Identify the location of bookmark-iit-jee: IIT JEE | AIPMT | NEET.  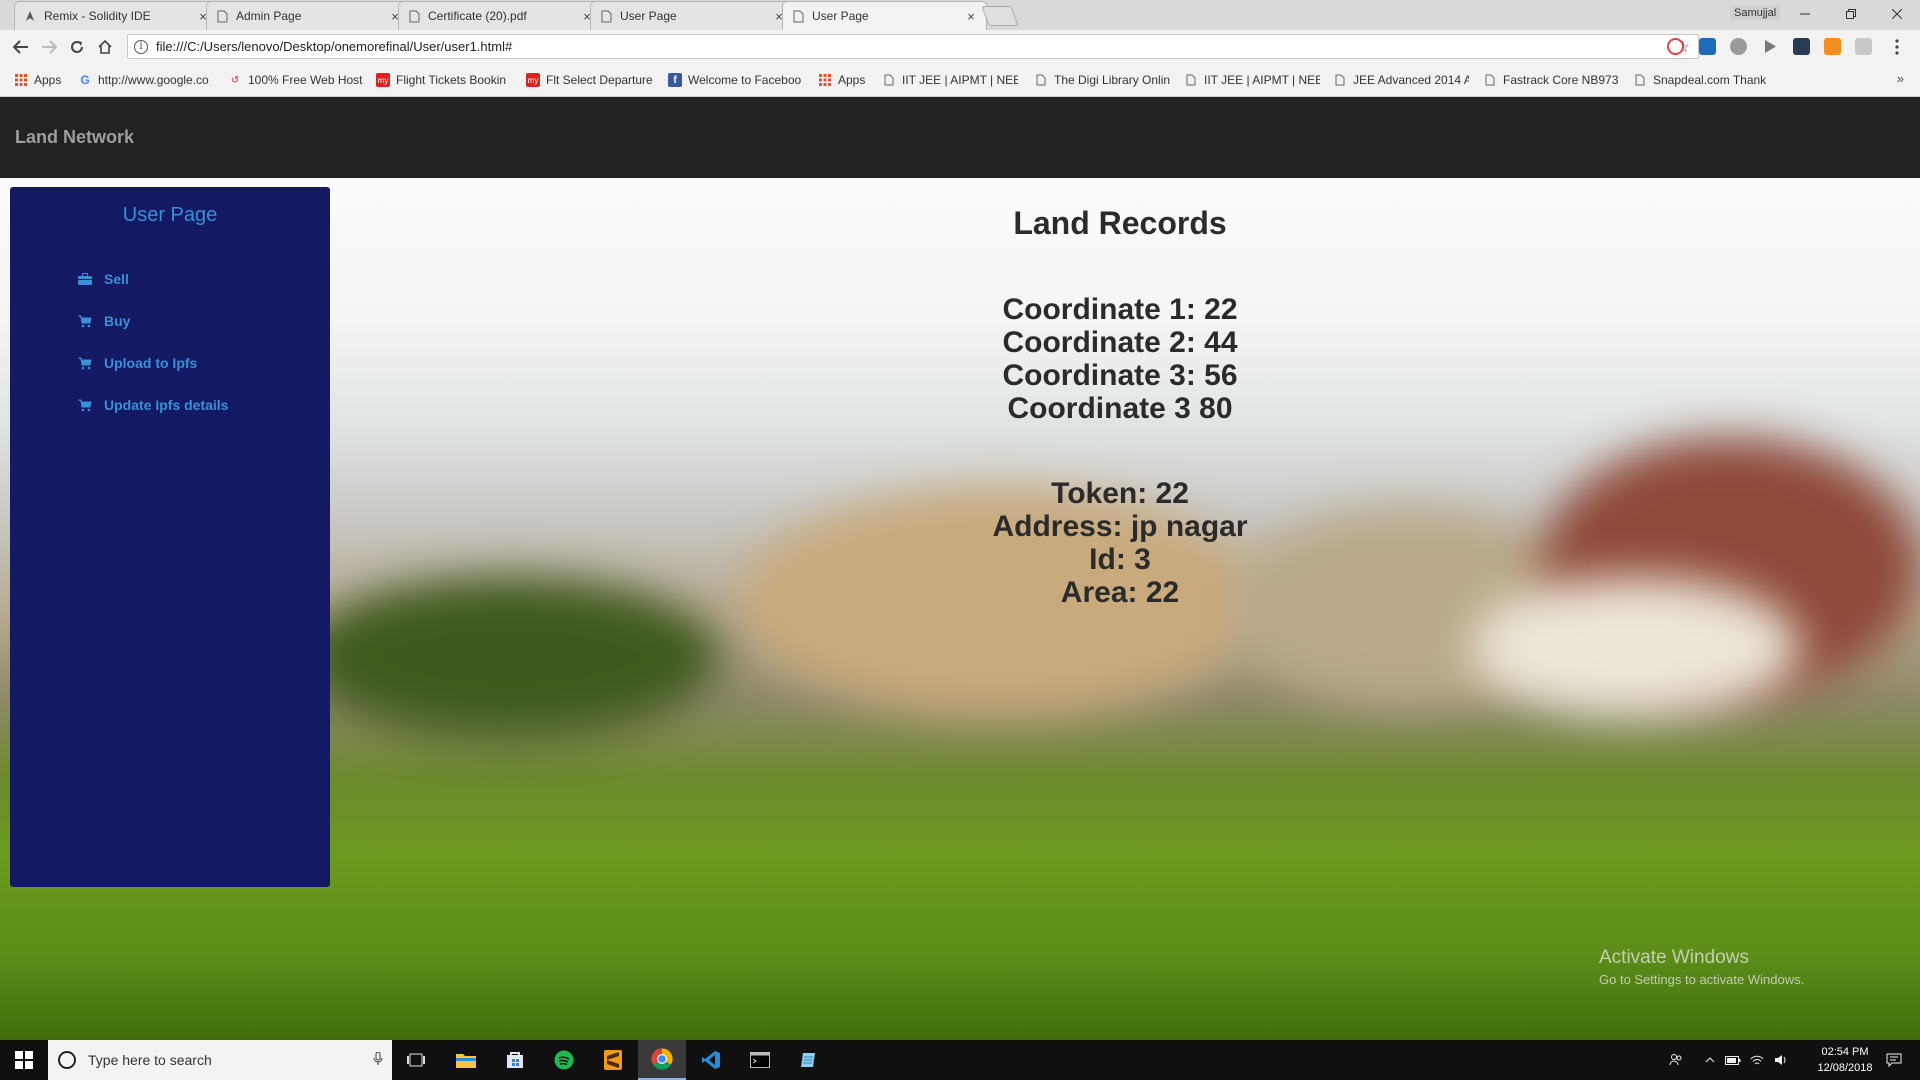
(950, 80).